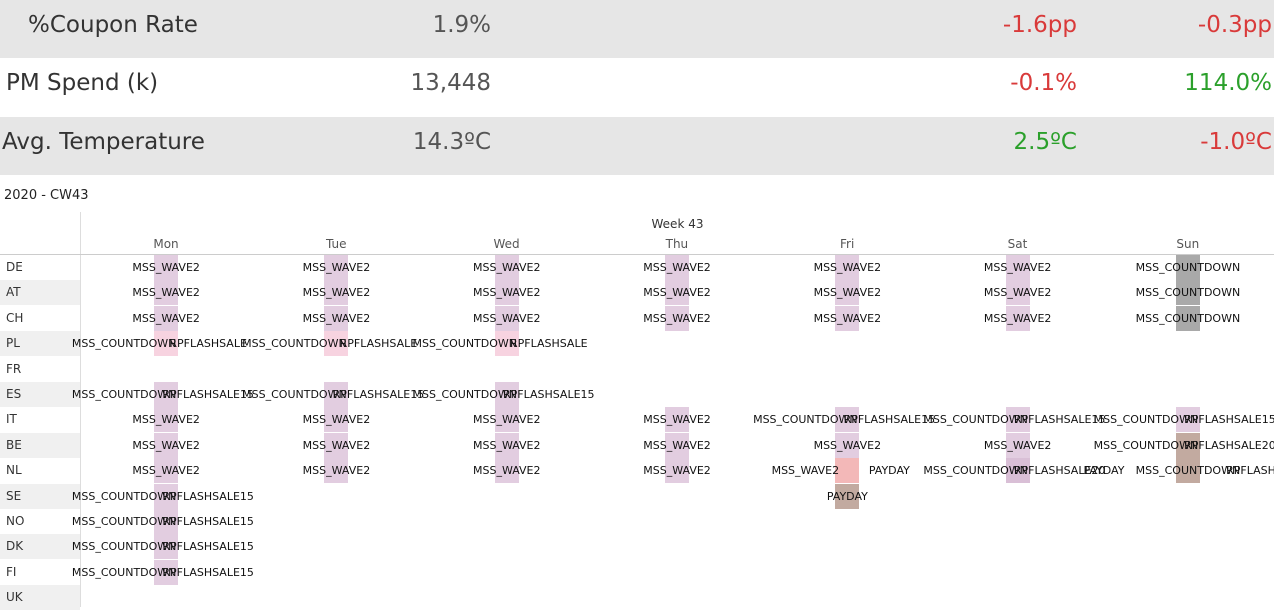  Describe the element at coordinates (1045, 142) in the screenshot. I see `metric-delta-1: 2.5ºC` at that location.